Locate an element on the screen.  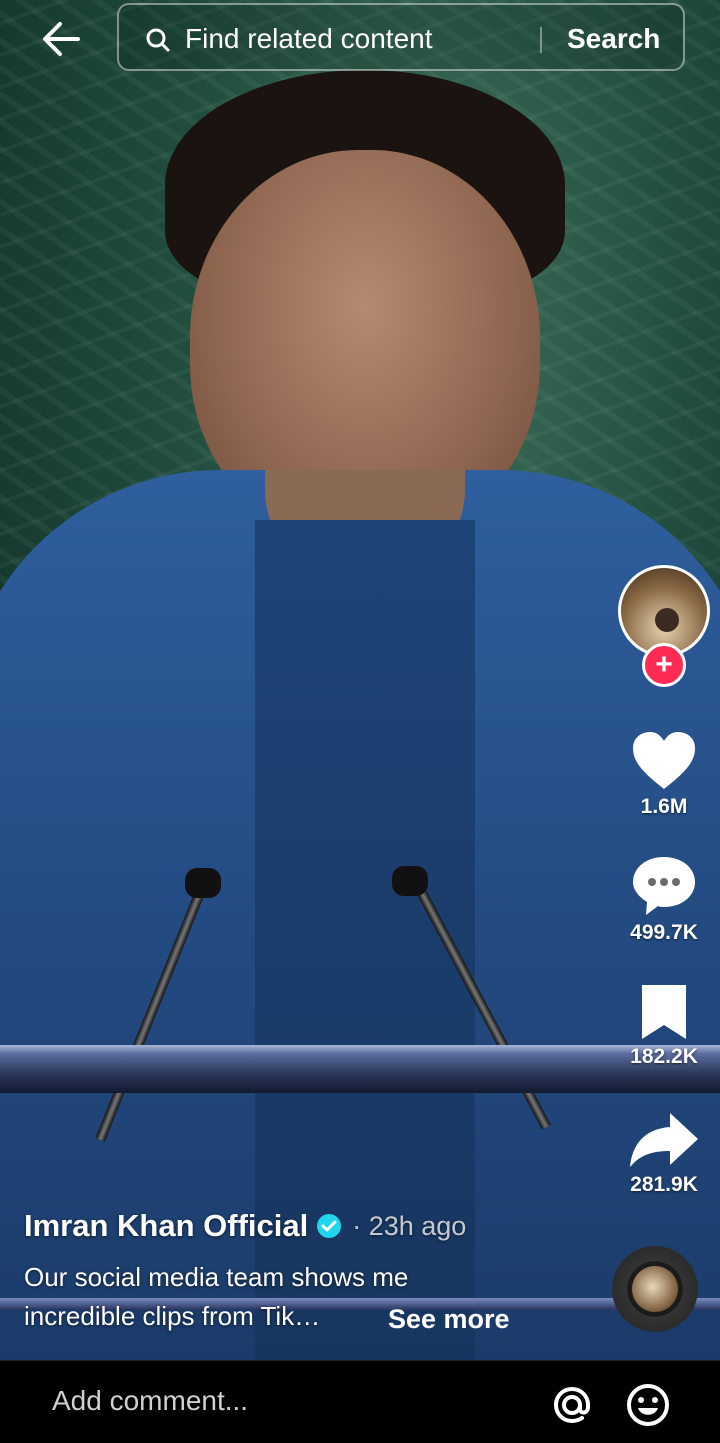
music-thumbnail is located at coordinates (655, 1289).